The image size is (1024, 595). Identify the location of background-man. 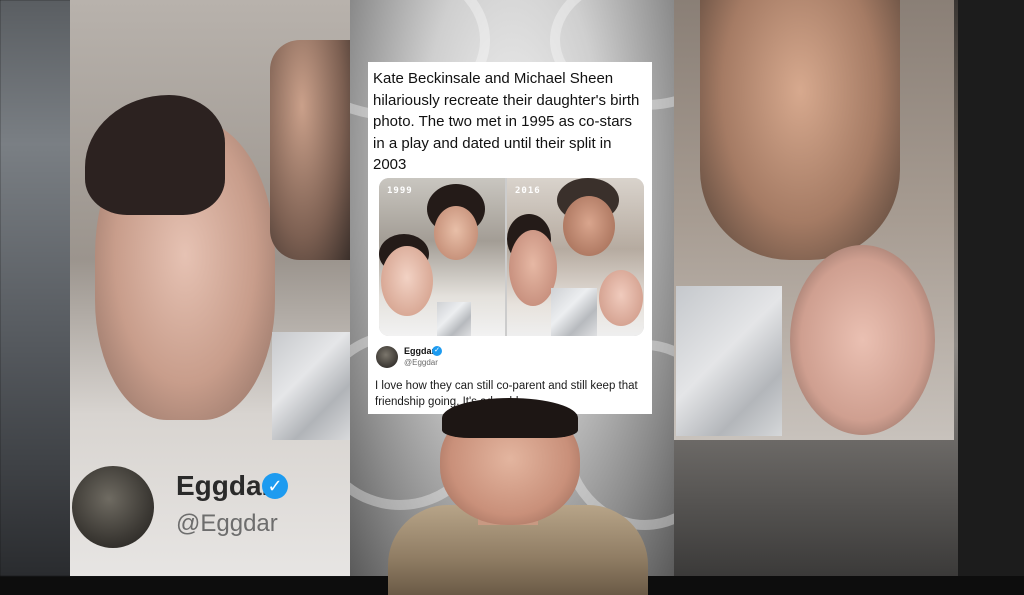
(310, 150).